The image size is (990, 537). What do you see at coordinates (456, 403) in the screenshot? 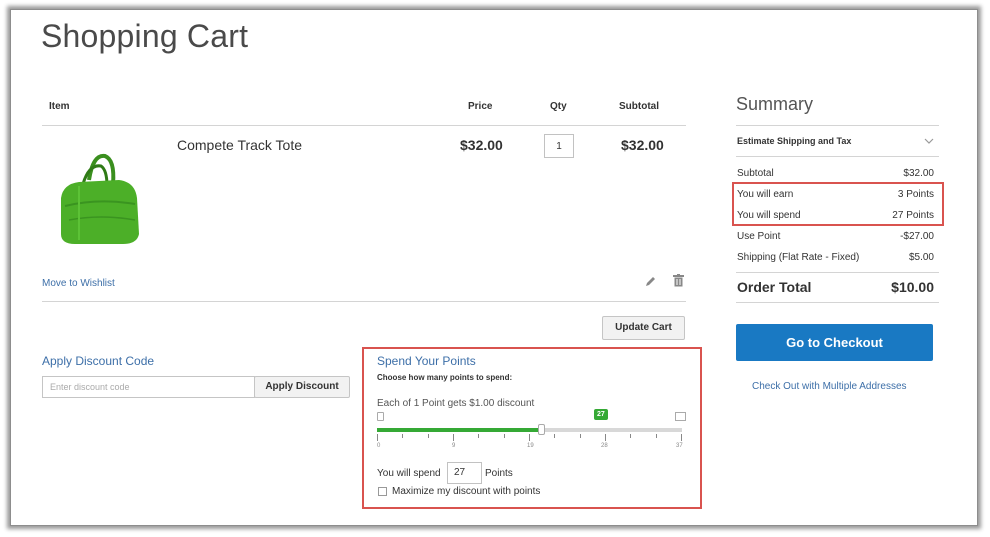
I see `points-rate-text: Each of 1 Point gets $1.00 discount` at bounding box center [456, 403].